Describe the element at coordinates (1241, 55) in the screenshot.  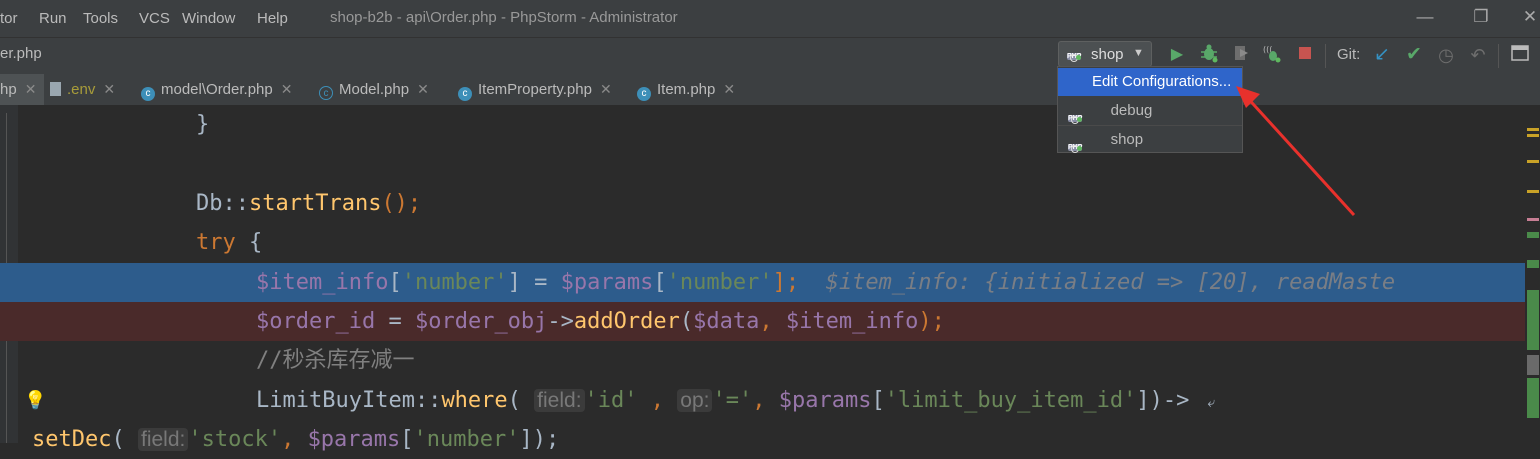
I see `coverage-icon` at that location.